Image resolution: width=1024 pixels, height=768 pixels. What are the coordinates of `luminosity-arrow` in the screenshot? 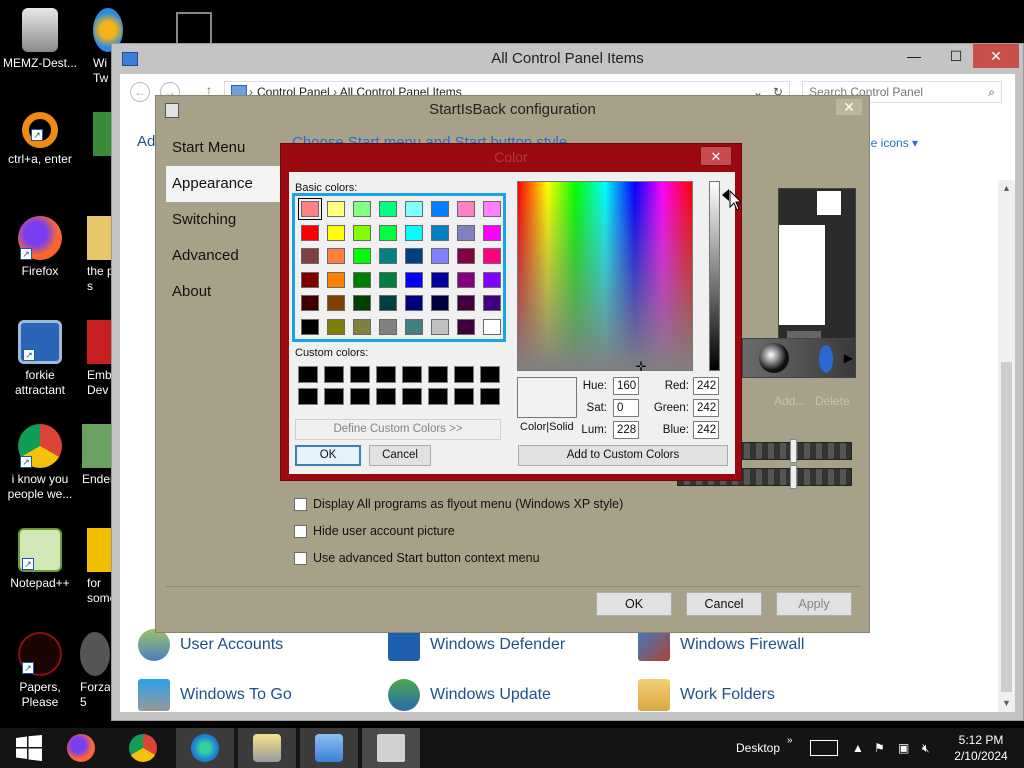 It's located at (725, 195).